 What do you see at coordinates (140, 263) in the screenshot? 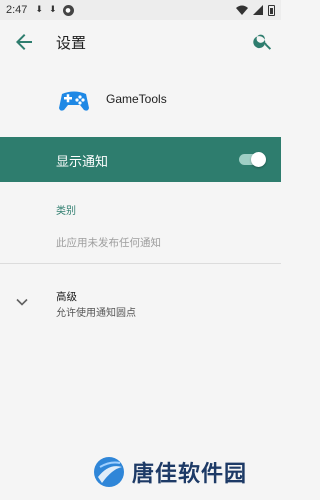
I see `divider` at bounding box center [140, 263].